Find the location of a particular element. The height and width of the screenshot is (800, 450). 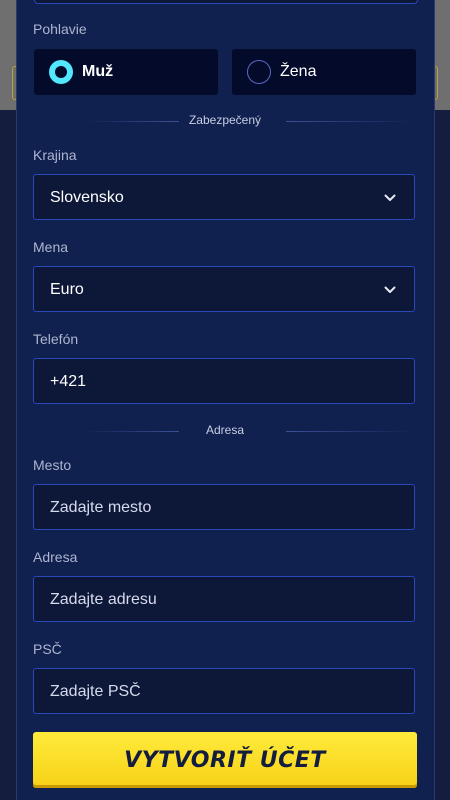

section-divider-address: Adresa is located at coordinates (225, 431).